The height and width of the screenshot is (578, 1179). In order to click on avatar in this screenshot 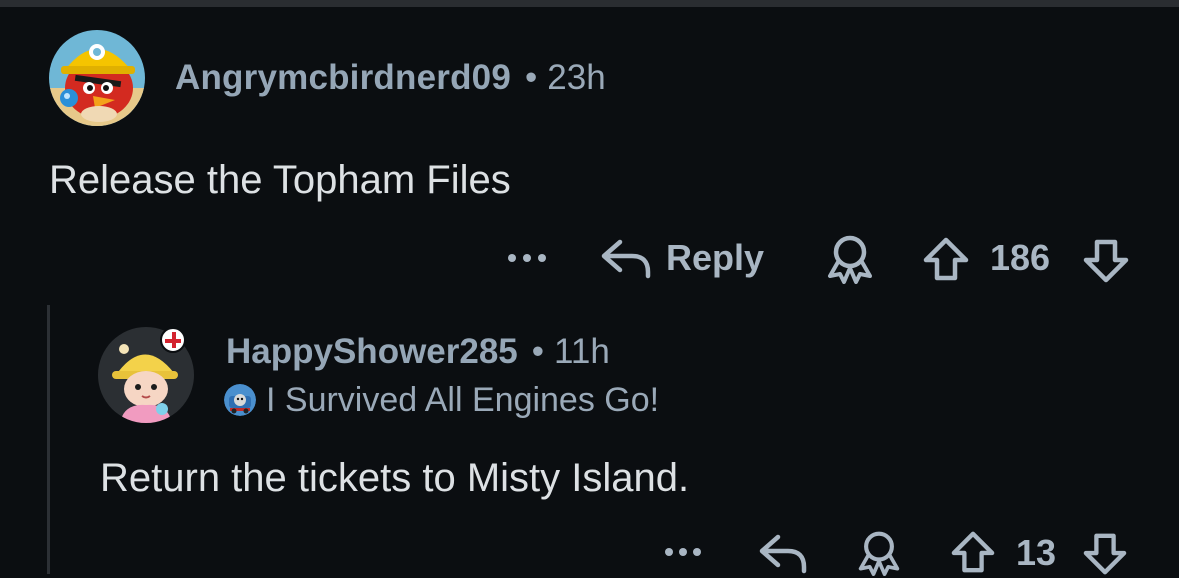, I will do `click(97, 78)`.